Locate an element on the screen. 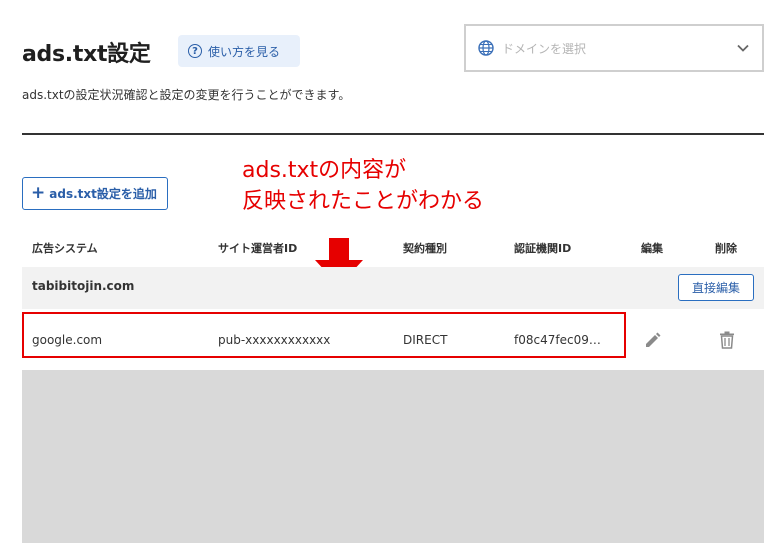 The height and width of the screenshot is (543, 779). annotation-line-2: 反映されたことがわかる is located at coordinates (363, 201).